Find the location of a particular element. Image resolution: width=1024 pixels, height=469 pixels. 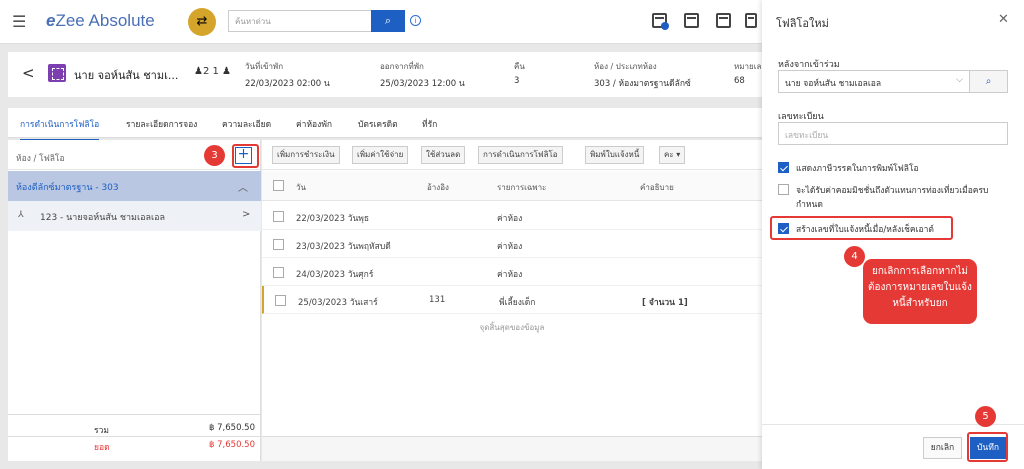

number-info: หมายเล 68 is located at coordinates (748, 74).